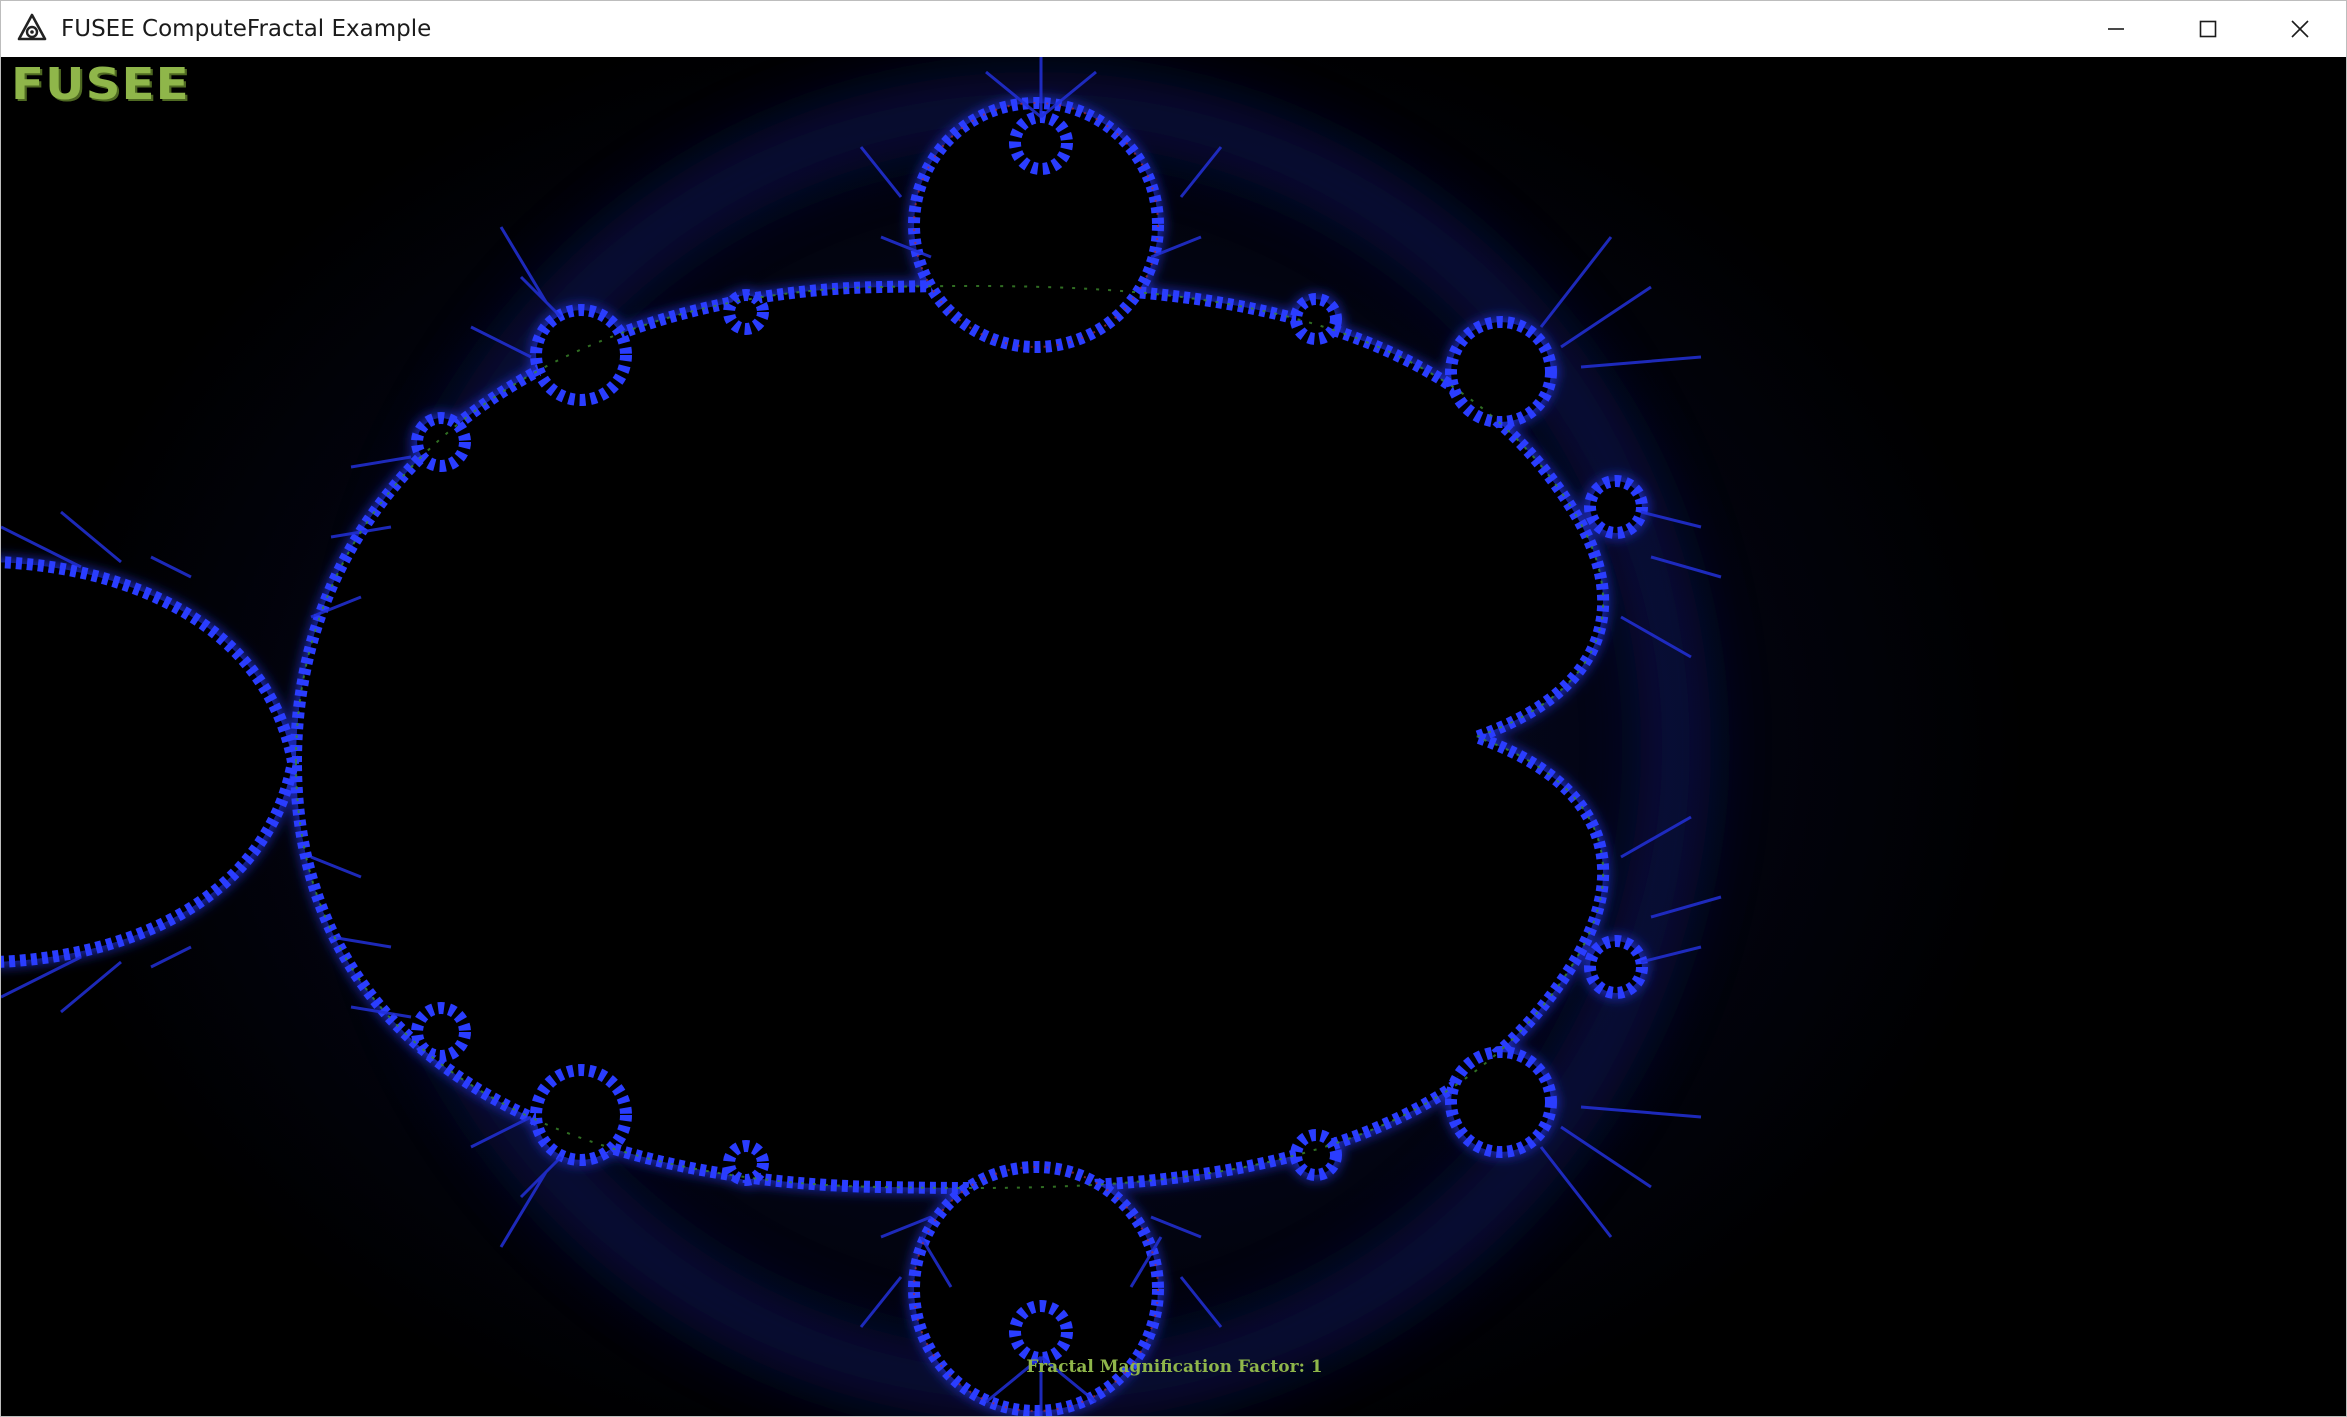 The width and height of the screenshot is (2347, 1417). Describe the element at coordinates (32, 27) in the screenshot. I see `fusee-app-icon` at that location.